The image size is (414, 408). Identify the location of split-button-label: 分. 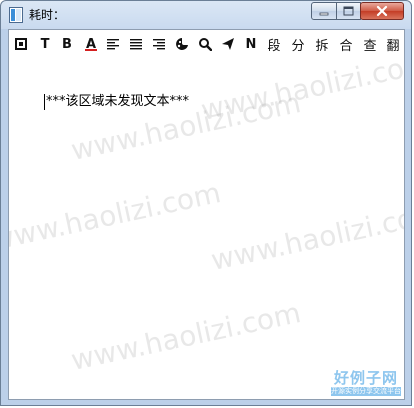
(298, 46).